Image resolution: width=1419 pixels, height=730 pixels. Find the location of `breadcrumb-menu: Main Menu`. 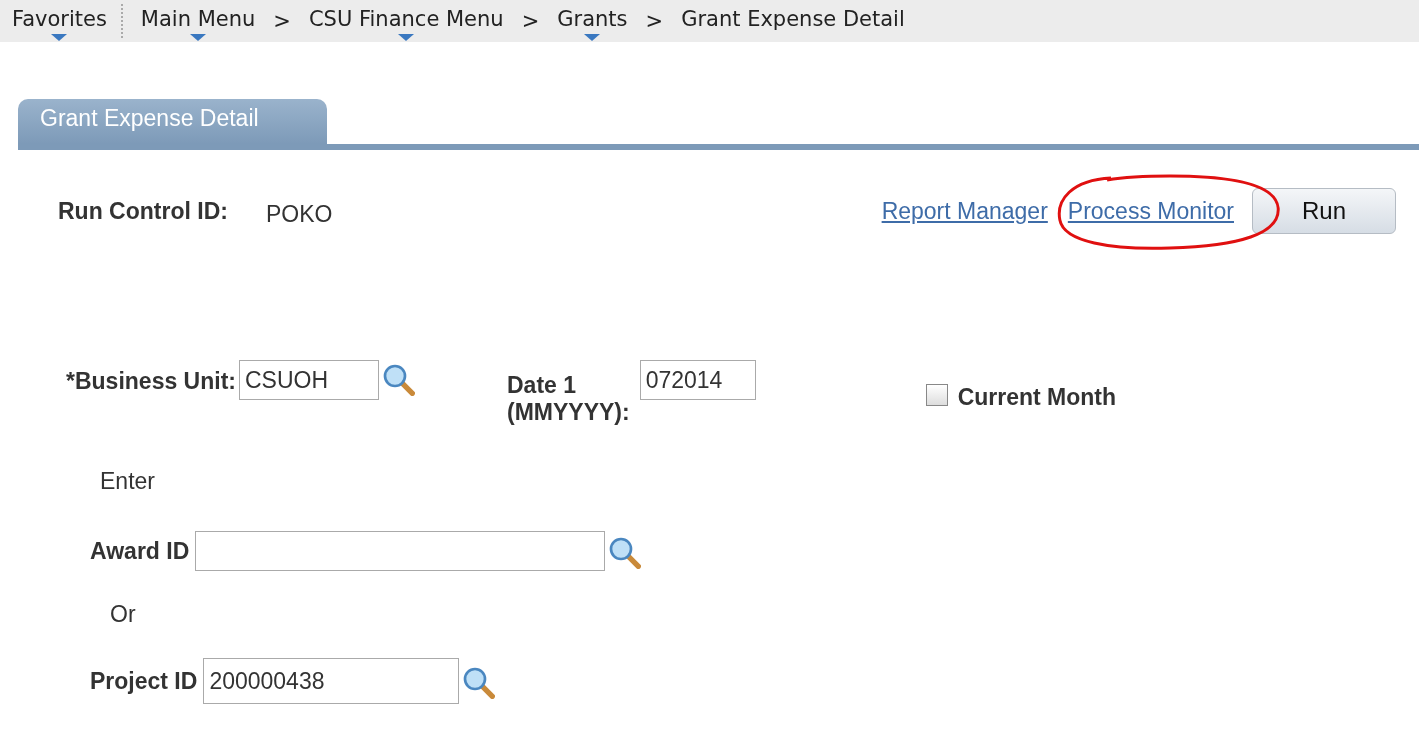

breadcrumb-menu: Main Menu is located at coordinates (198, 21).